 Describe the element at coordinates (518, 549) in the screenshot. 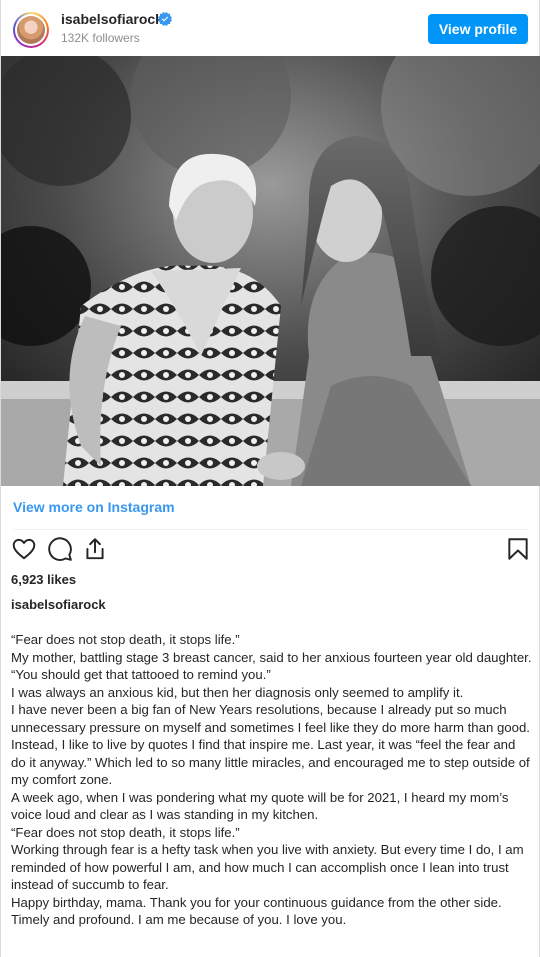

I see `bookmark-icon` at that location.